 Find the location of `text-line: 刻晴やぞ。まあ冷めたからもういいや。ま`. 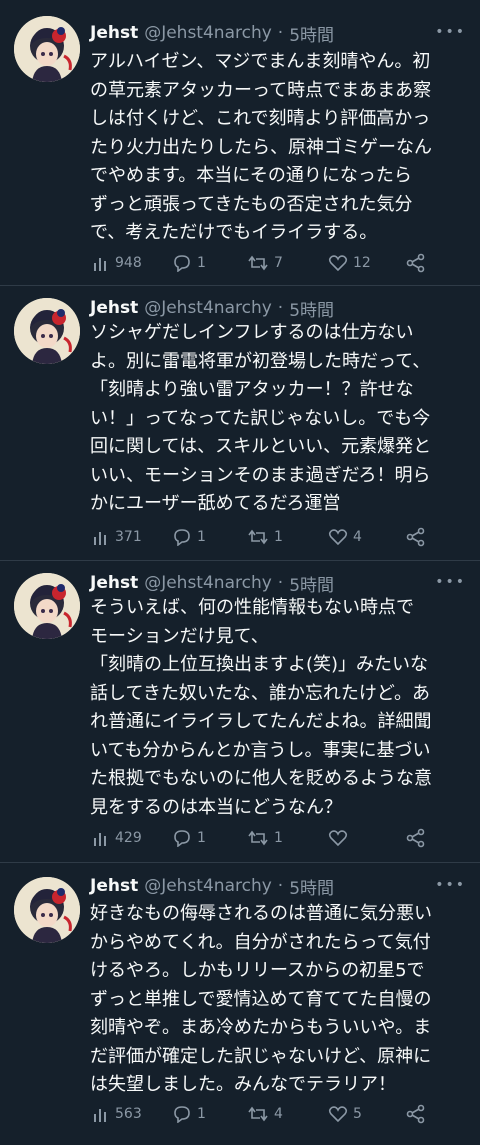

text-line: 刻晴やぞ。まあ冷めたからもういいや。ま is located at coordinates (261, 1027).